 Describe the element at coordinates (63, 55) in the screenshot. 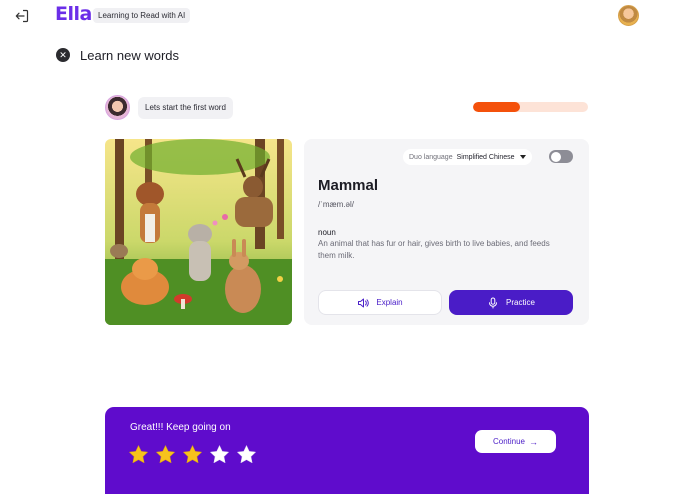

I see `close-icon: ✕` at that location.